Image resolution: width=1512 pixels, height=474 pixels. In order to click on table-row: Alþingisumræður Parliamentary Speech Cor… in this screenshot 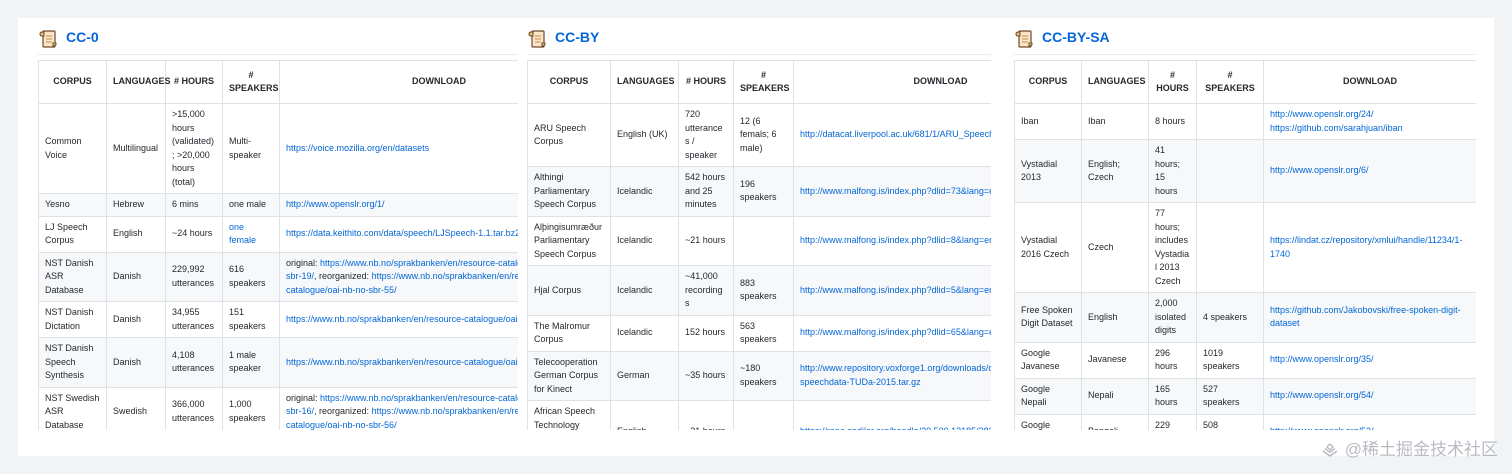, I will do `click(759, 240)`.